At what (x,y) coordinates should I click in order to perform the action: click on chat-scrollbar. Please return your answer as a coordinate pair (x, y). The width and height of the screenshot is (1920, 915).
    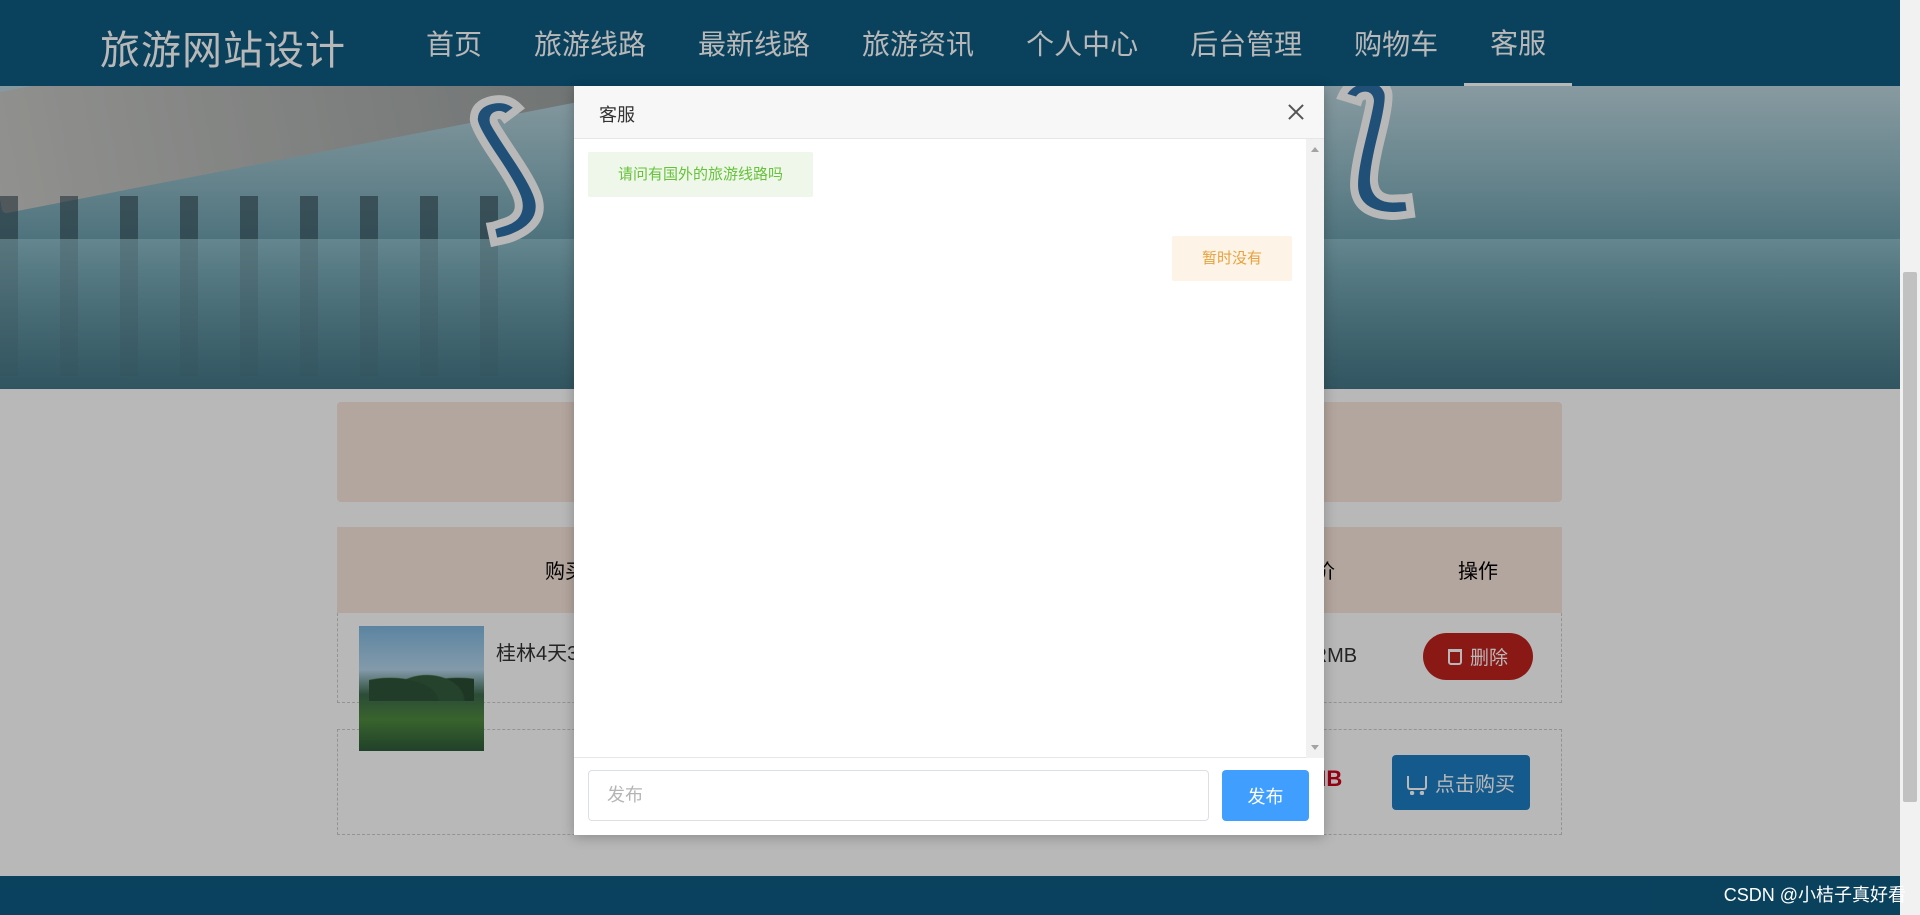
    Looking at the image, I should click on (1315, 448).